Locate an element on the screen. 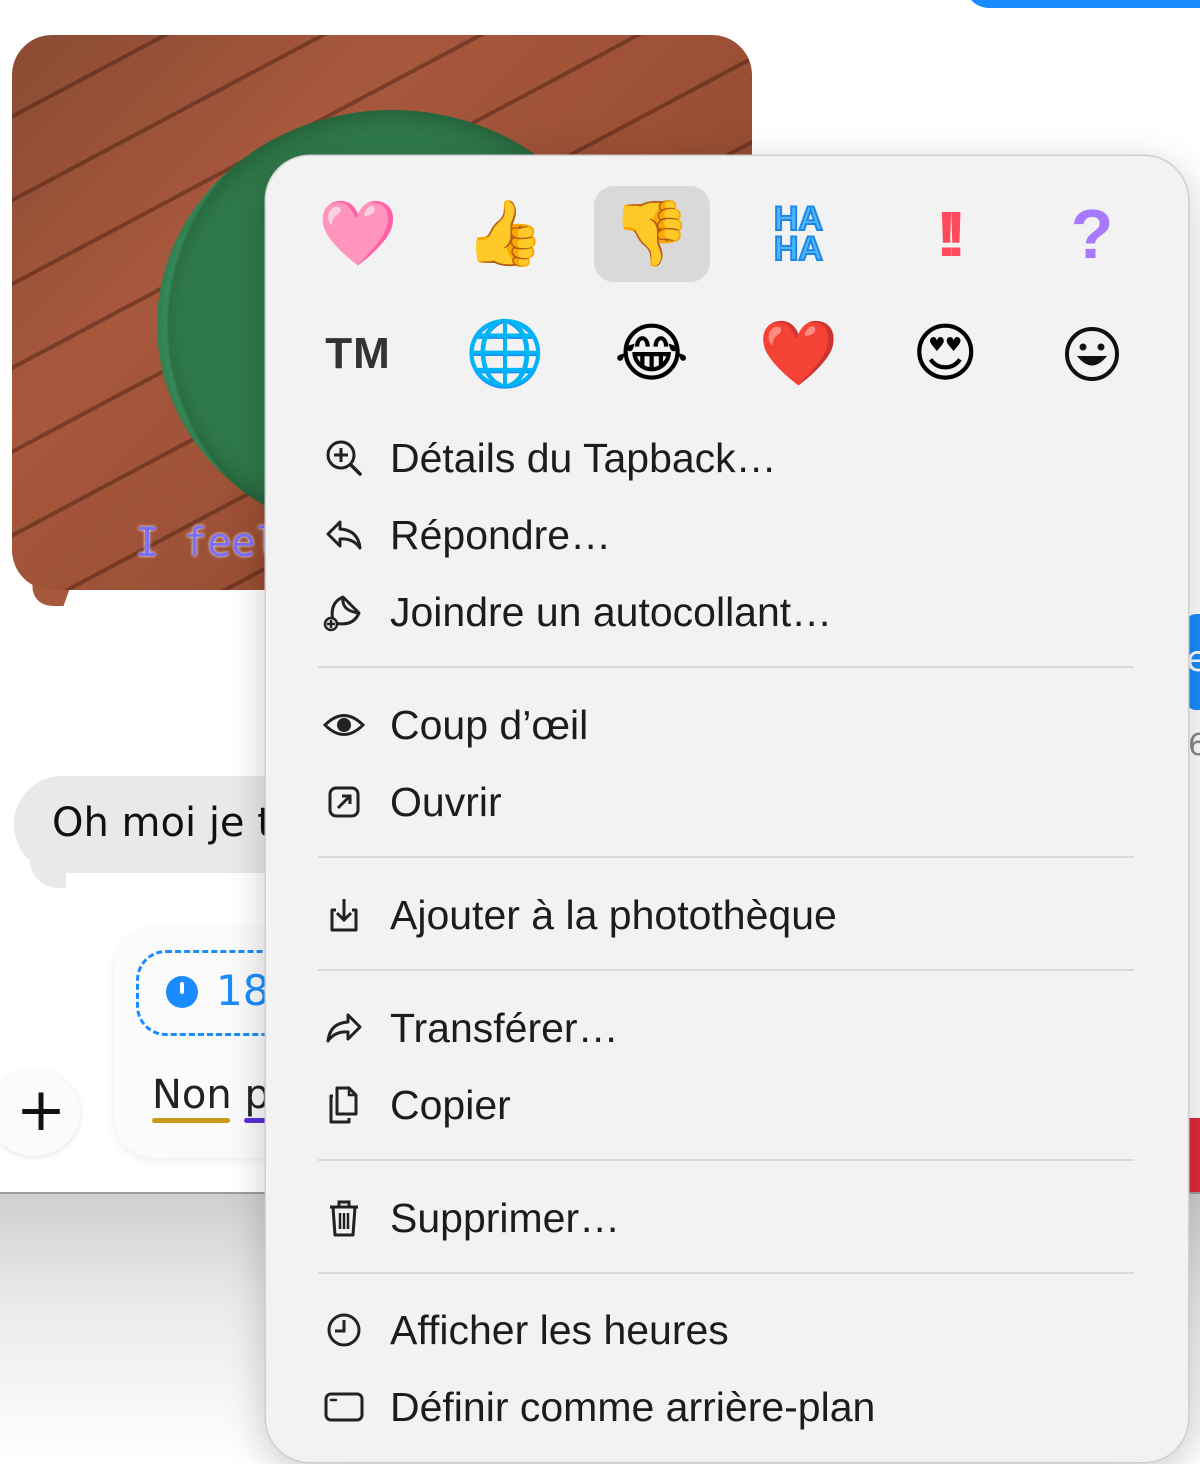 Image resolution: width=1200 pixels, height=1464 pixels. eye-icon is located at coordinates (344, 725).